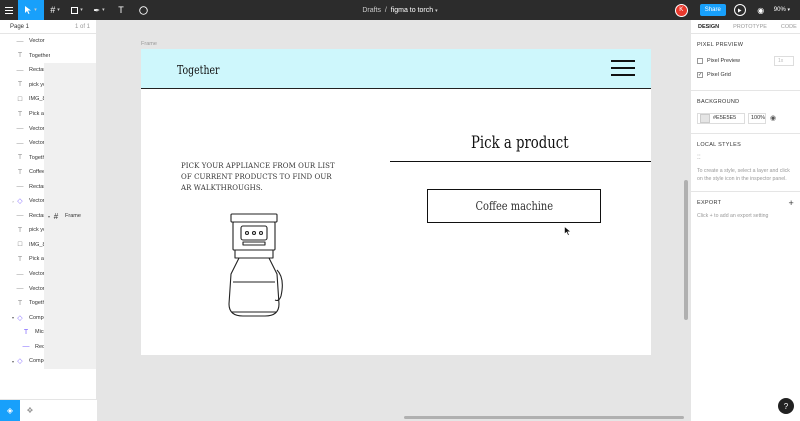 This screenshot has height=421, width=800. What do you see at coordinates (700, 75) in the screenshot?
I see `pixel-grid-checkbox: ✓` at bounding box center [700, 75].